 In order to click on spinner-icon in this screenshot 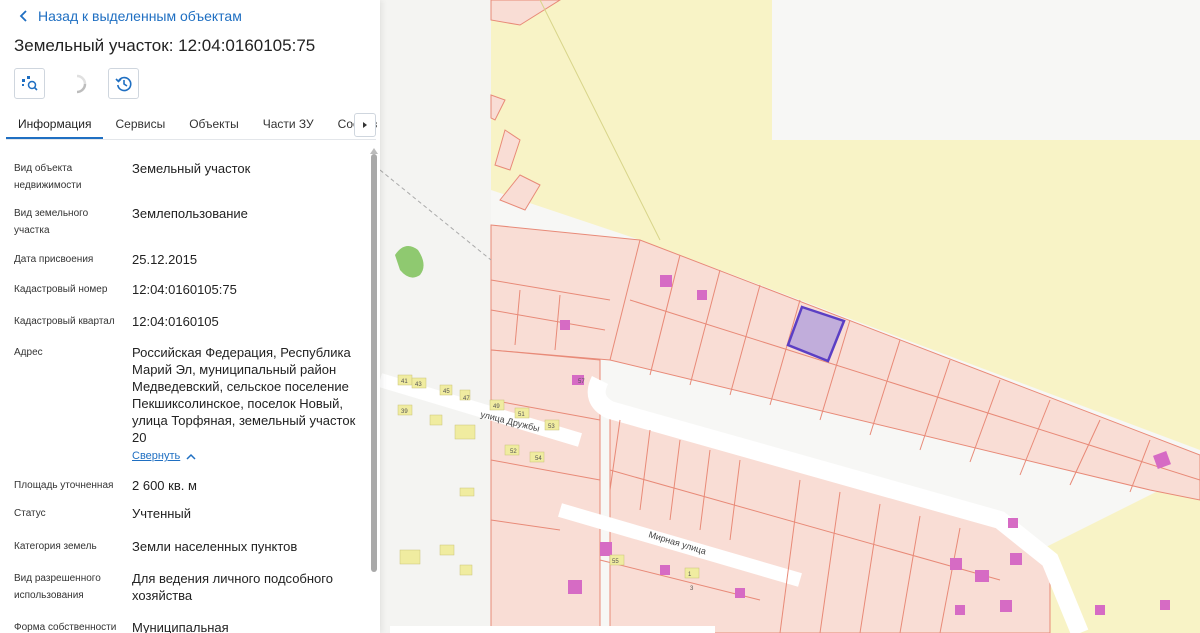, I will do `click(81, 83)`.